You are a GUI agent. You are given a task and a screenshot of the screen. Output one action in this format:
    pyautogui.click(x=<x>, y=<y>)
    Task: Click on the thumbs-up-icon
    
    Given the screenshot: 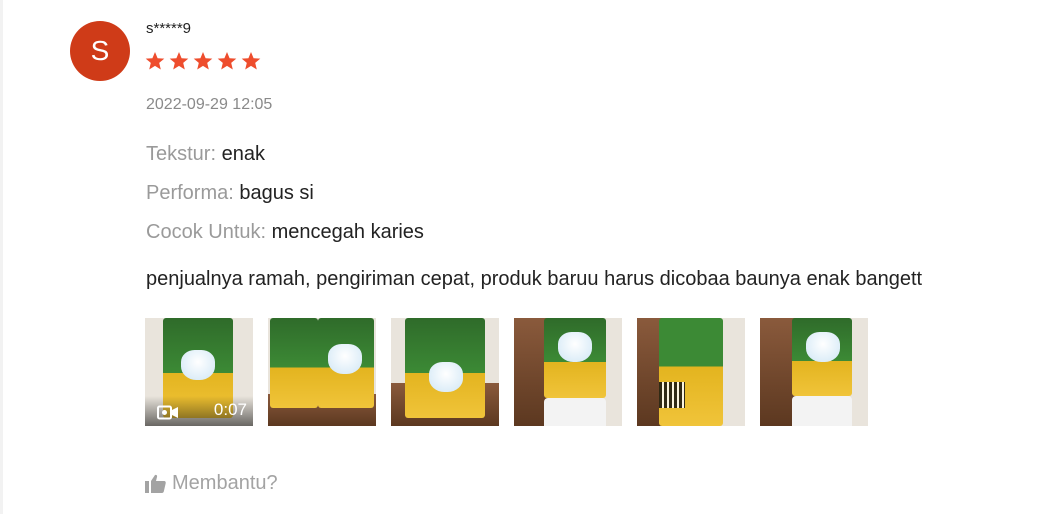 What is the action you would take?
    pyautogui.click(x=155, y=483)
    